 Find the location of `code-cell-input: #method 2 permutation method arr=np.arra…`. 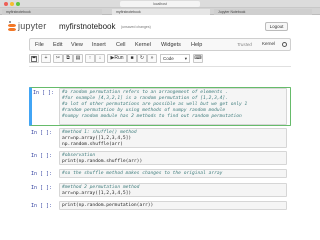

code-cell-input: #method 2 permutation method arr=np.arra… is located at coordinates (173, 190).